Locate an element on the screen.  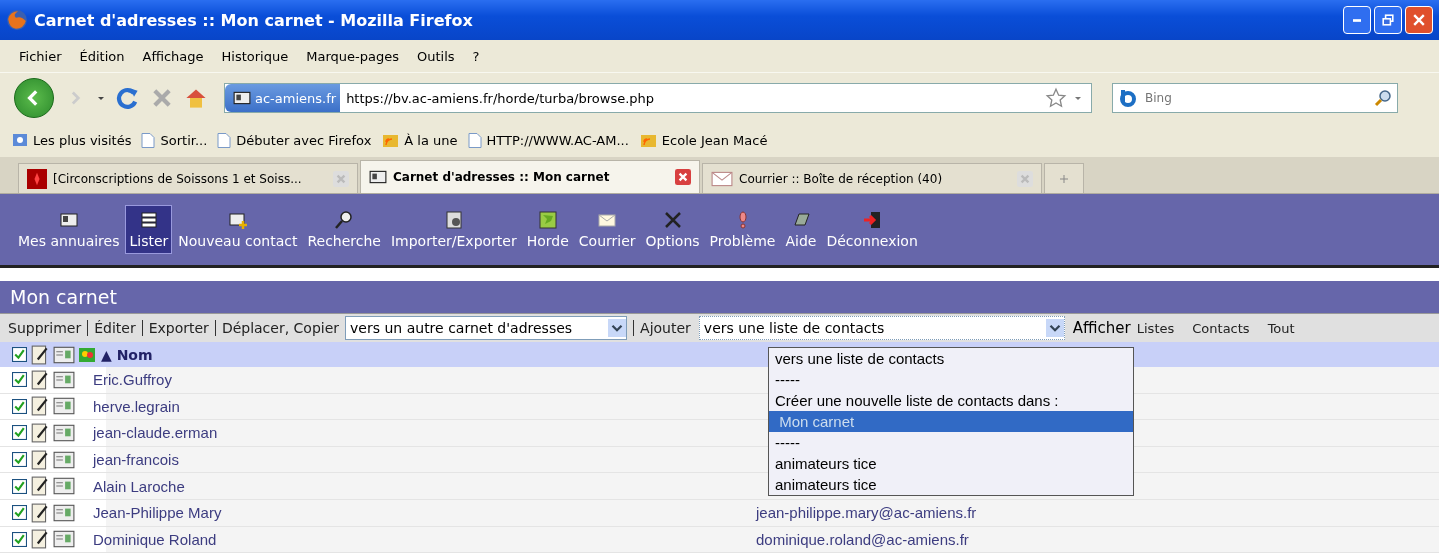
contact-name: Dominique Roland is located at coordinates (423, 539).